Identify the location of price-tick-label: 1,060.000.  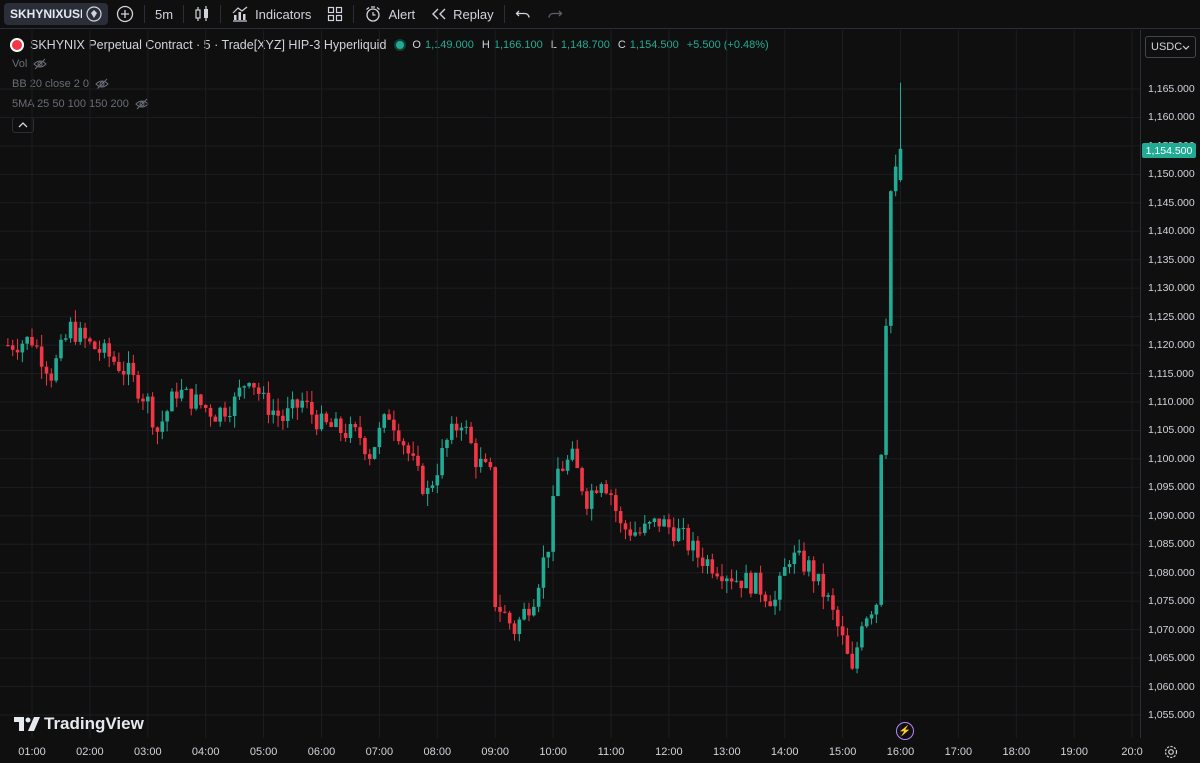
(1171, 686).